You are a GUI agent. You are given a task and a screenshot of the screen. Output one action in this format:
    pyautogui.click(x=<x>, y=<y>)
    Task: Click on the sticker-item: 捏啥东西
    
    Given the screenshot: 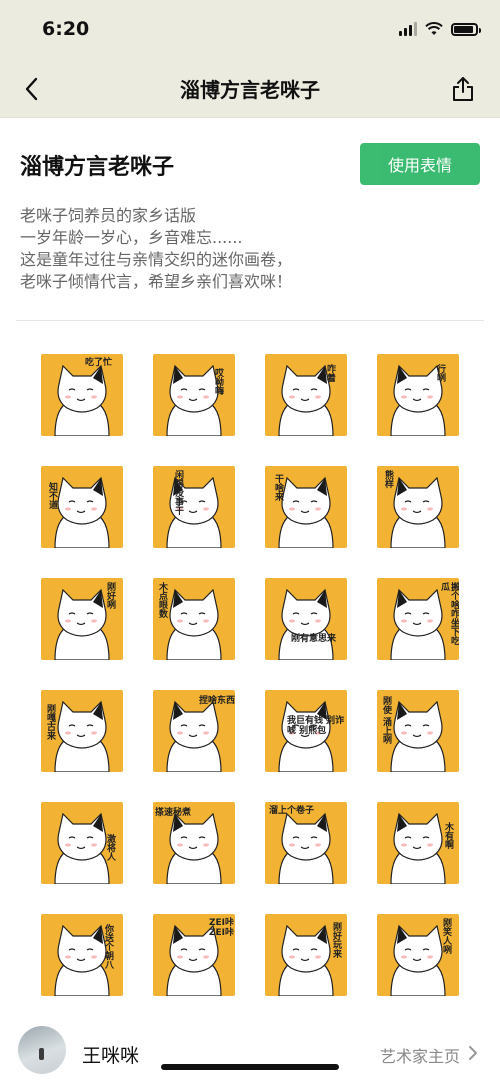 What is the action you would take?
    pyautogui.click(x=194, y=731)
    